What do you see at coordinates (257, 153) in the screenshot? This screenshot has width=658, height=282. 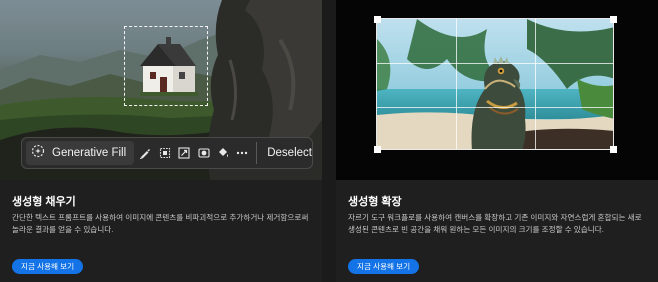 I see `taskbar-divider` at bounding box center [257, 153].